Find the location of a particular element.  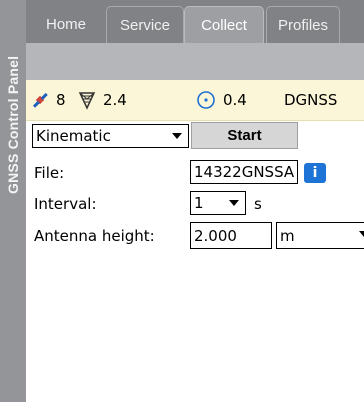

tab-profiles-label: Profiles is located at coordinates (303, 25).